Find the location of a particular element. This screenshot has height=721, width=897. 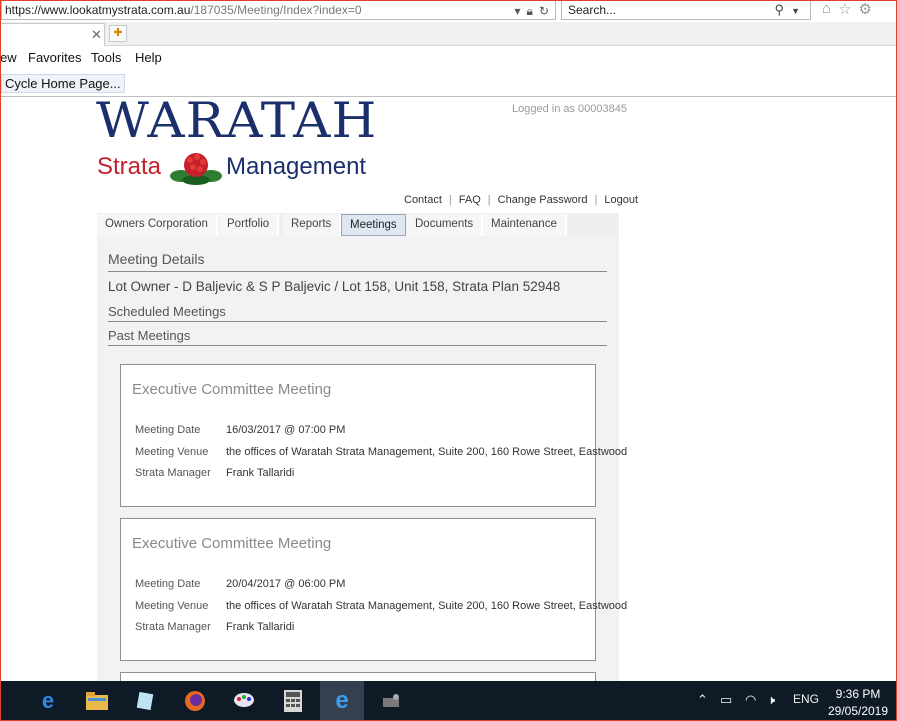

link-change-password: Change Password is located at coordinates (543, 200).